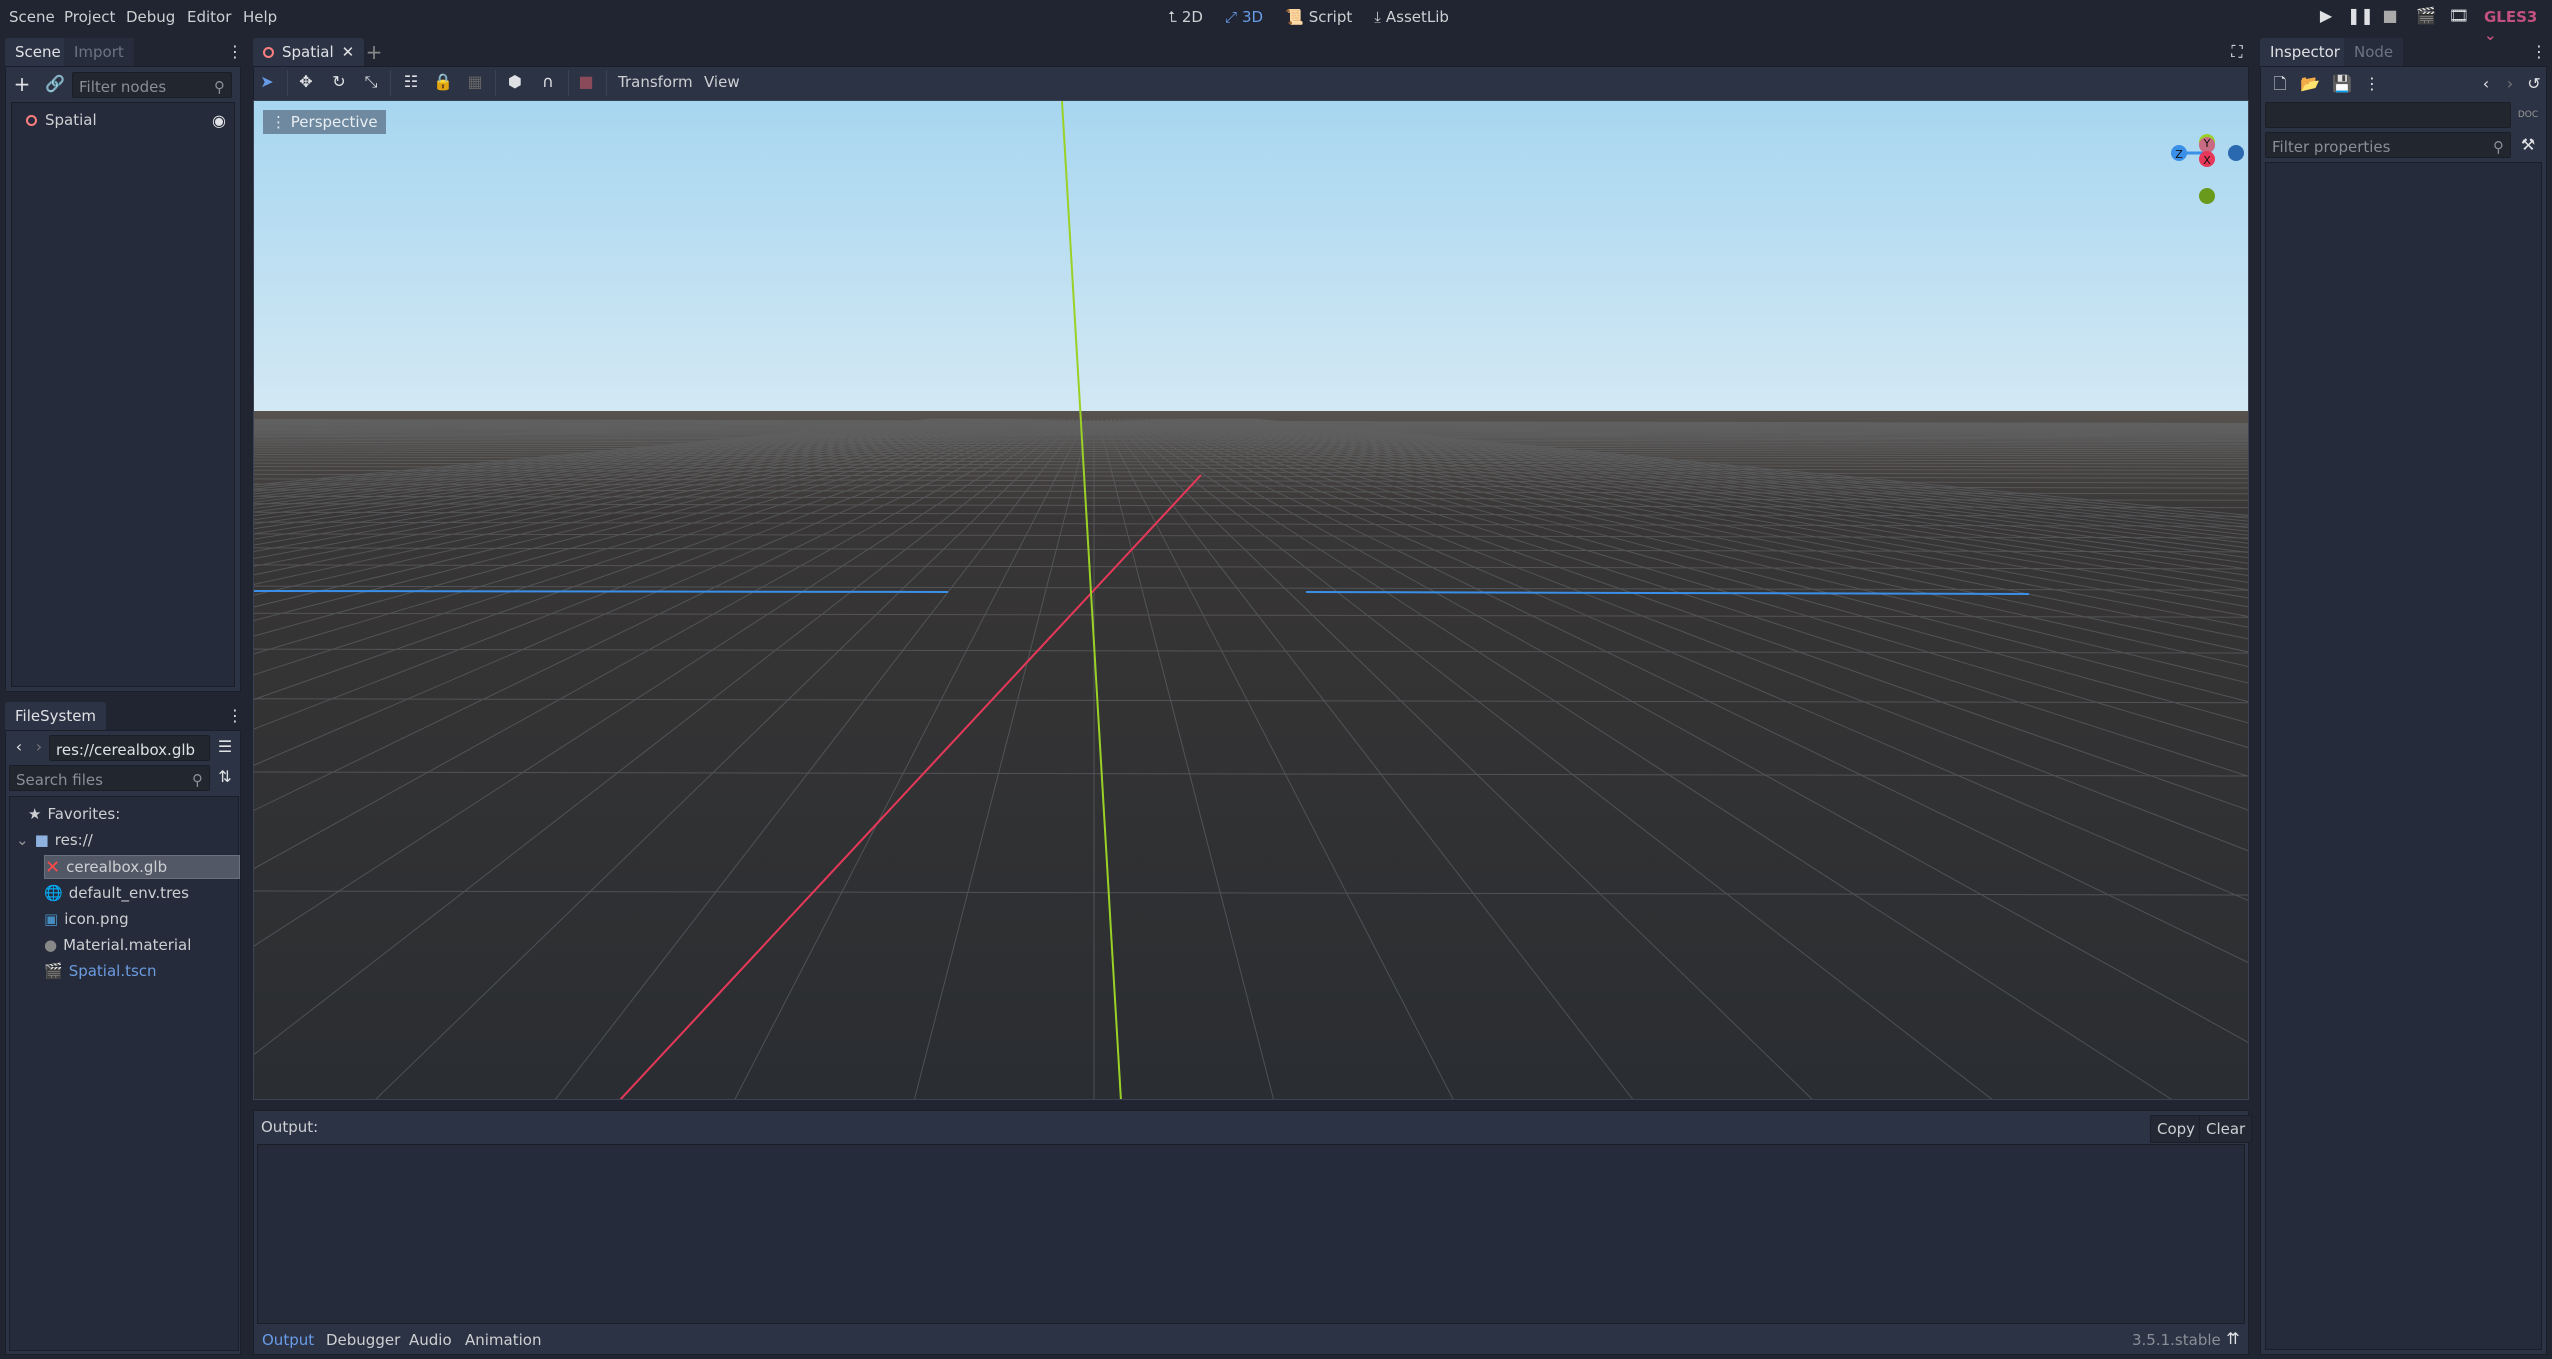 Image resolution: width=2552 pixels, height=1359 pixels. I want to click on workspace-3d: ⤢ 3D, so click(1244, 17).